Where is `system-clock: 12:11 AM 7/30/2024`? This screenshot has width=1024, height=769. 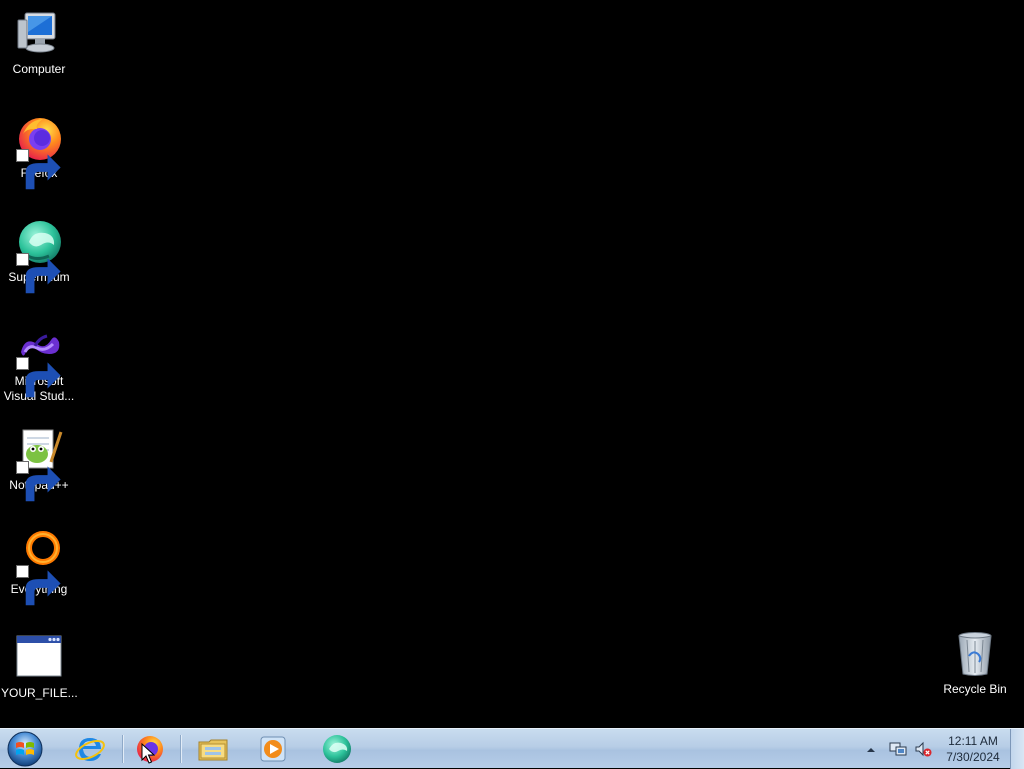
system-clock: 12:11 AM 7/30/2024 is located at coordinates (973, 749).